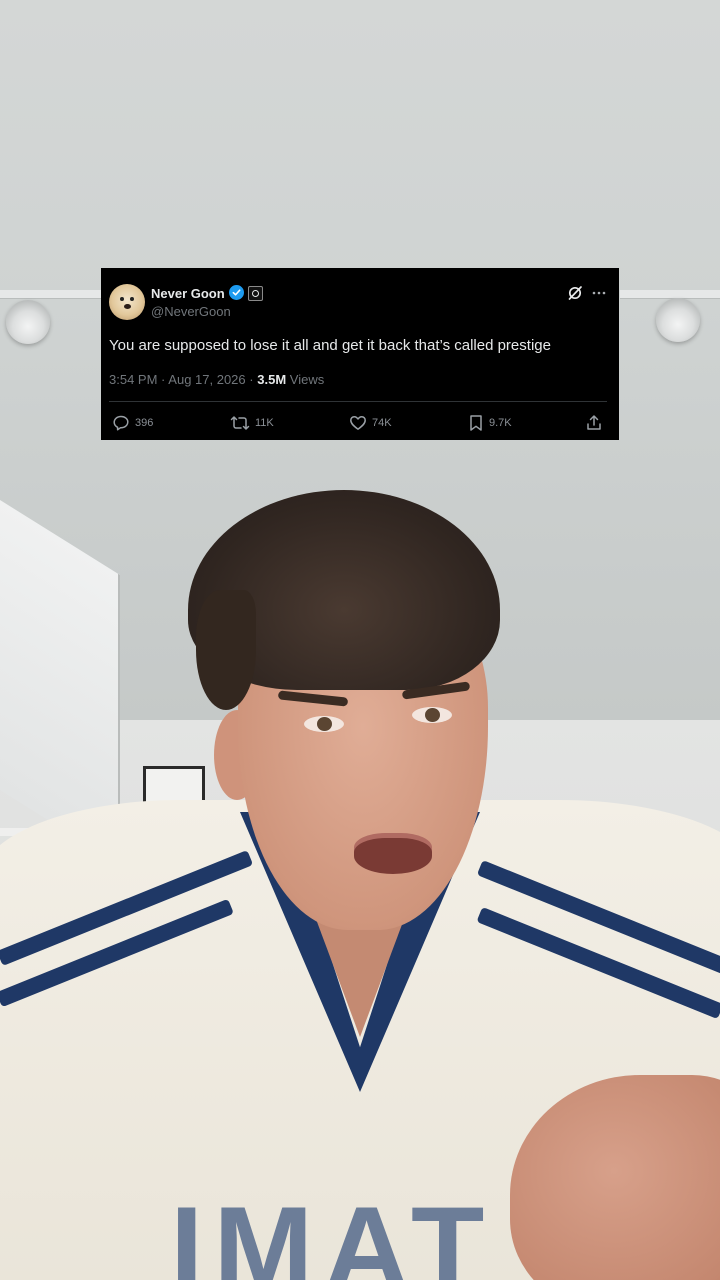 This screenshot has width=720, height=1280. I want to click on bookmark-button: 9.7K, so click(490, 423).